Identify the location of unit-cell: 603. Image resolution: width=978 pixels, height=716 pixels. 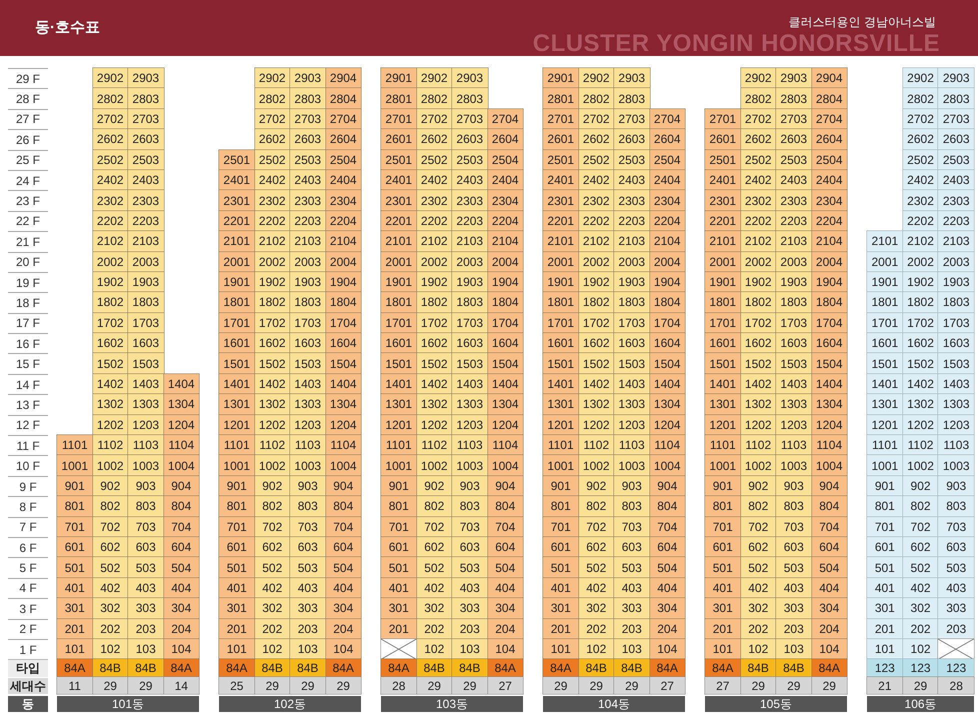
(146, 547).